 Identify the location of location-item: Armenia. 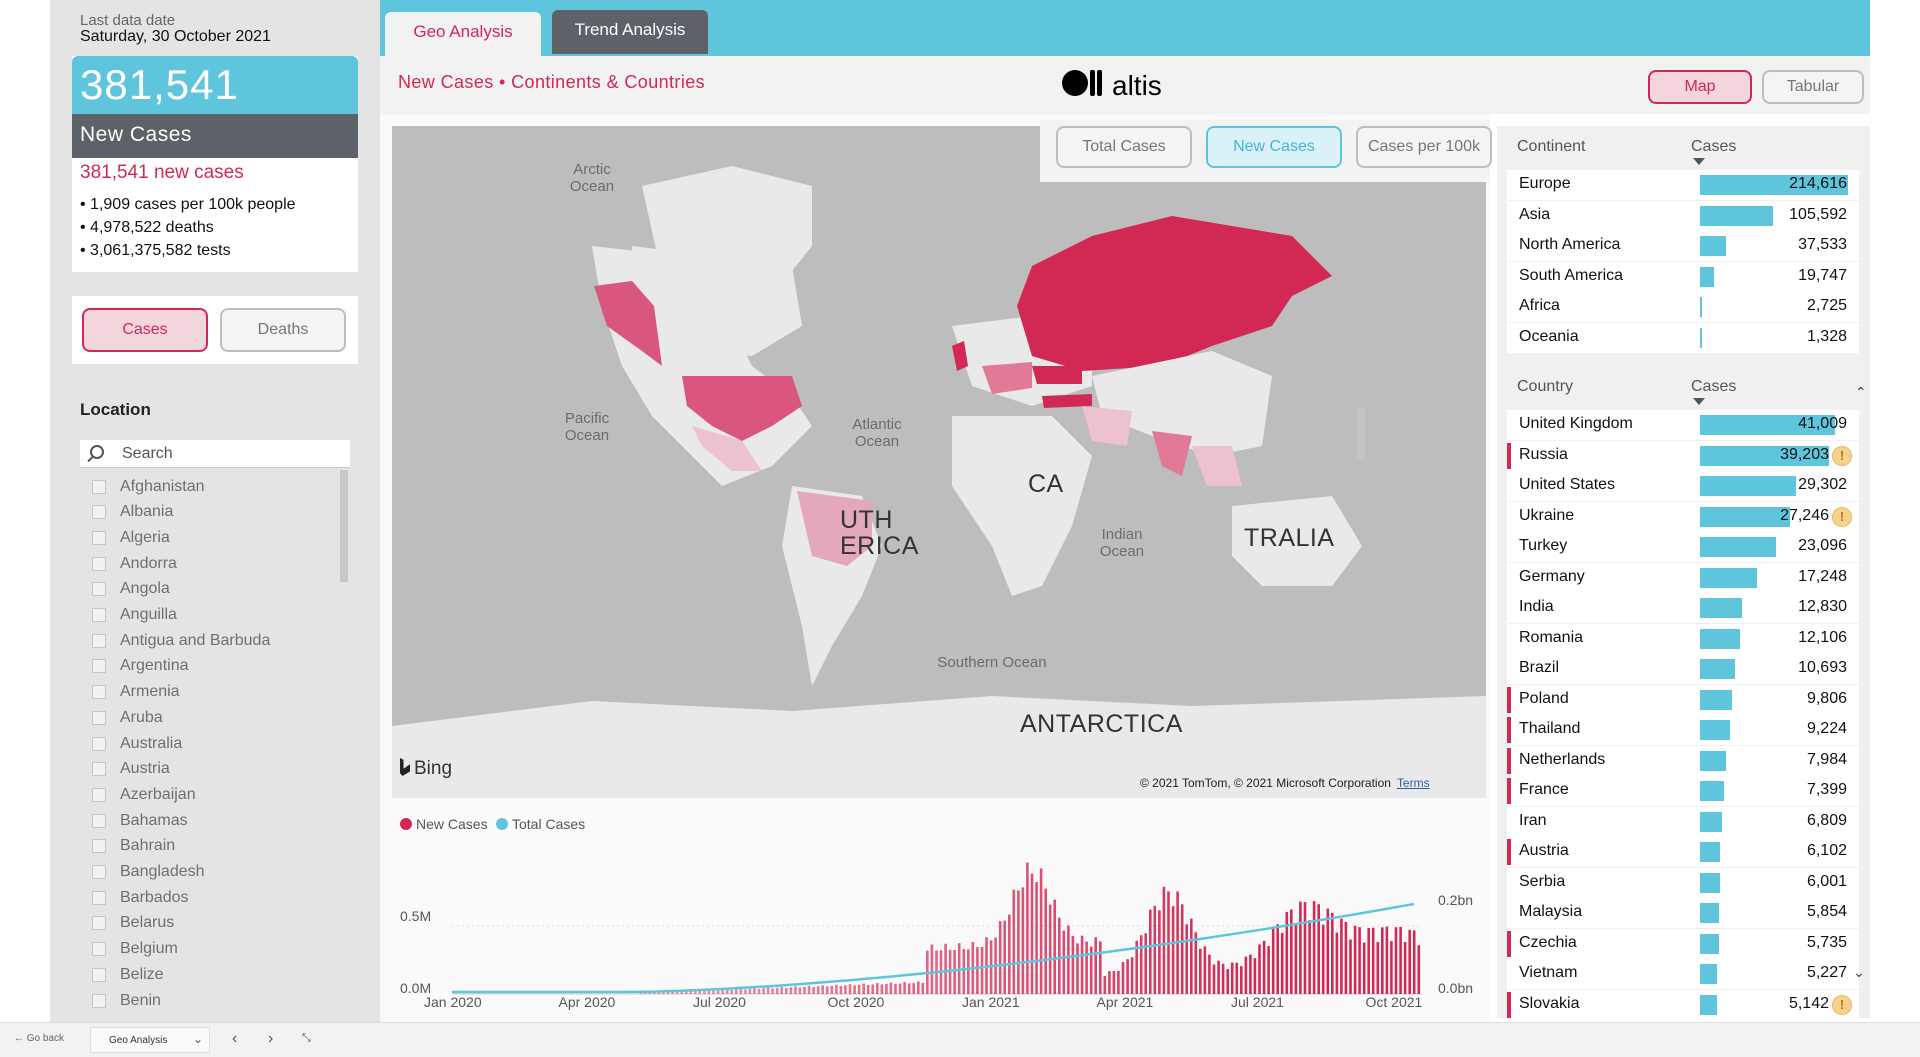
(205, 692).